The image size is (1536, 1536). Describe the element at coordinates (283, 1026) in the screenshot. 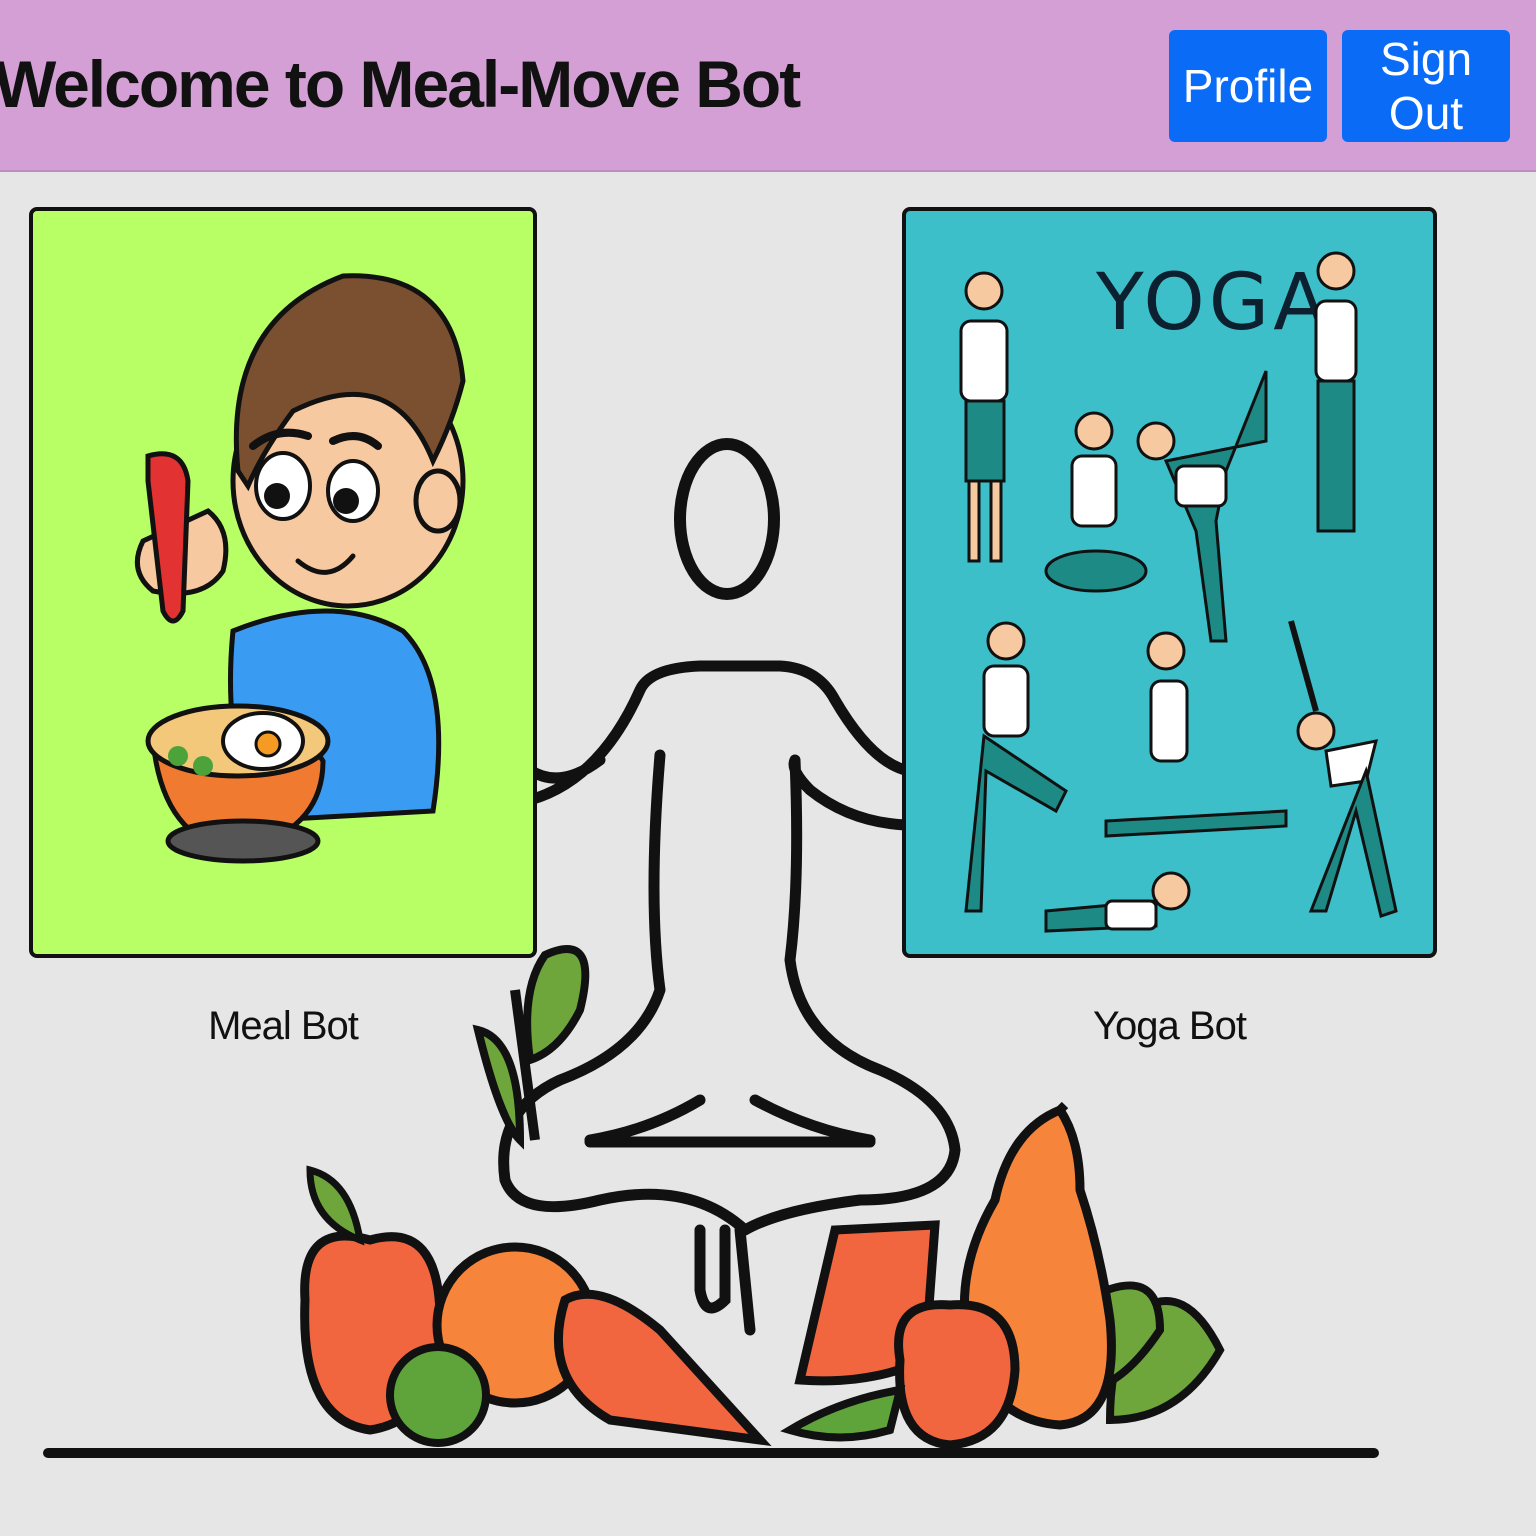

I see `meal-bot-label: Meal Bot` at that location.